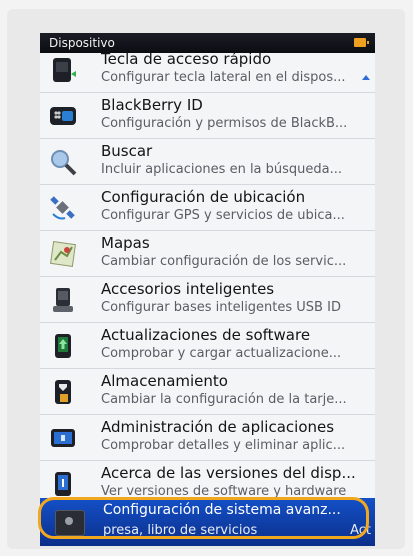  I want to click on magnifier-icon, so click(63, 162).